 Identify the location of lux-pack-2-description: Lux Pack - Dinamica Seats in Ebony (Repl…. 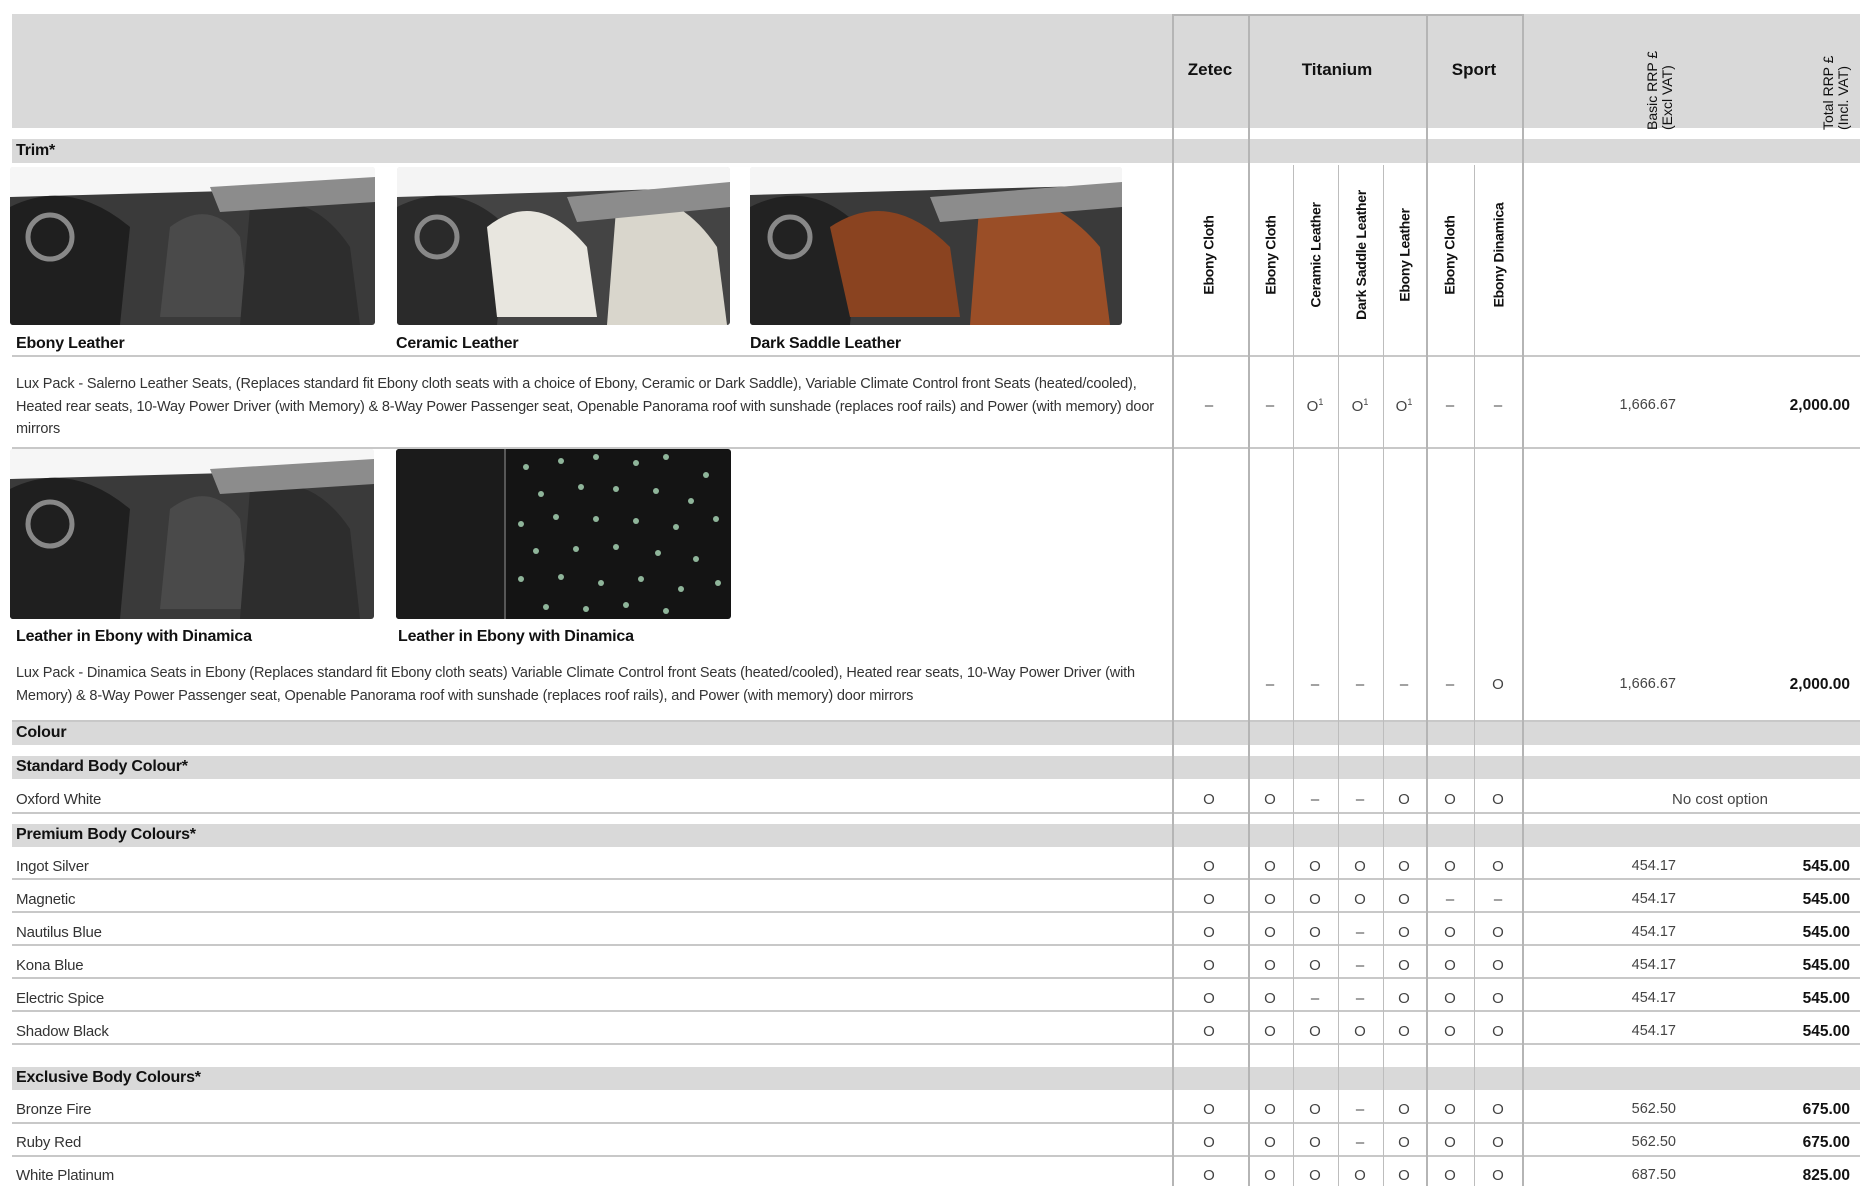
(575, 684).